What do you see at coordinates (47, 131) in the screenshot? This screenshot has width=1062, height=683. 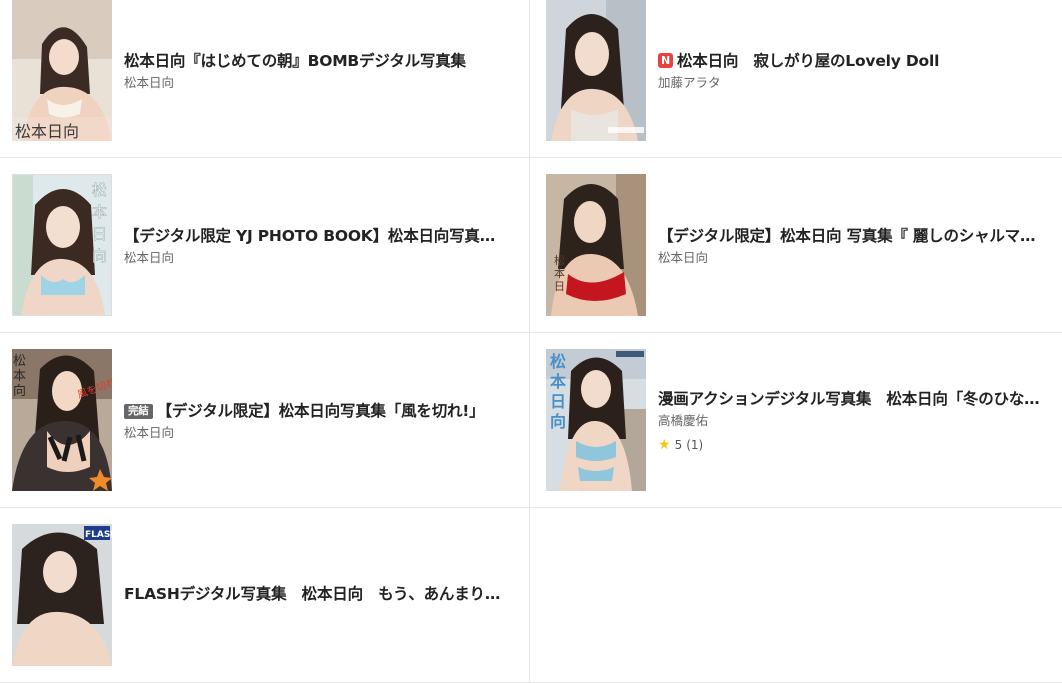 I see `svg-text: 松本日向` at bounding box center [47, 131].